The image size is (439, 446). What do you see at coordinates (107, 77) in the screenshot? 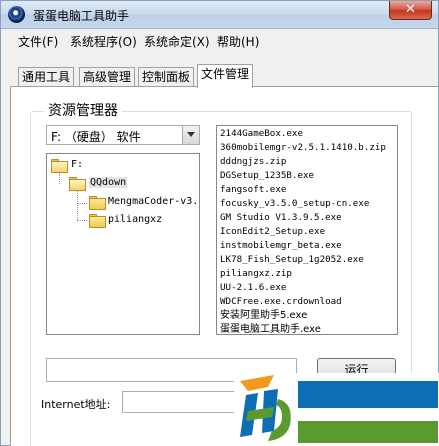
I see `tab-advanced: 高级管理` at bounding box center [107, 77].